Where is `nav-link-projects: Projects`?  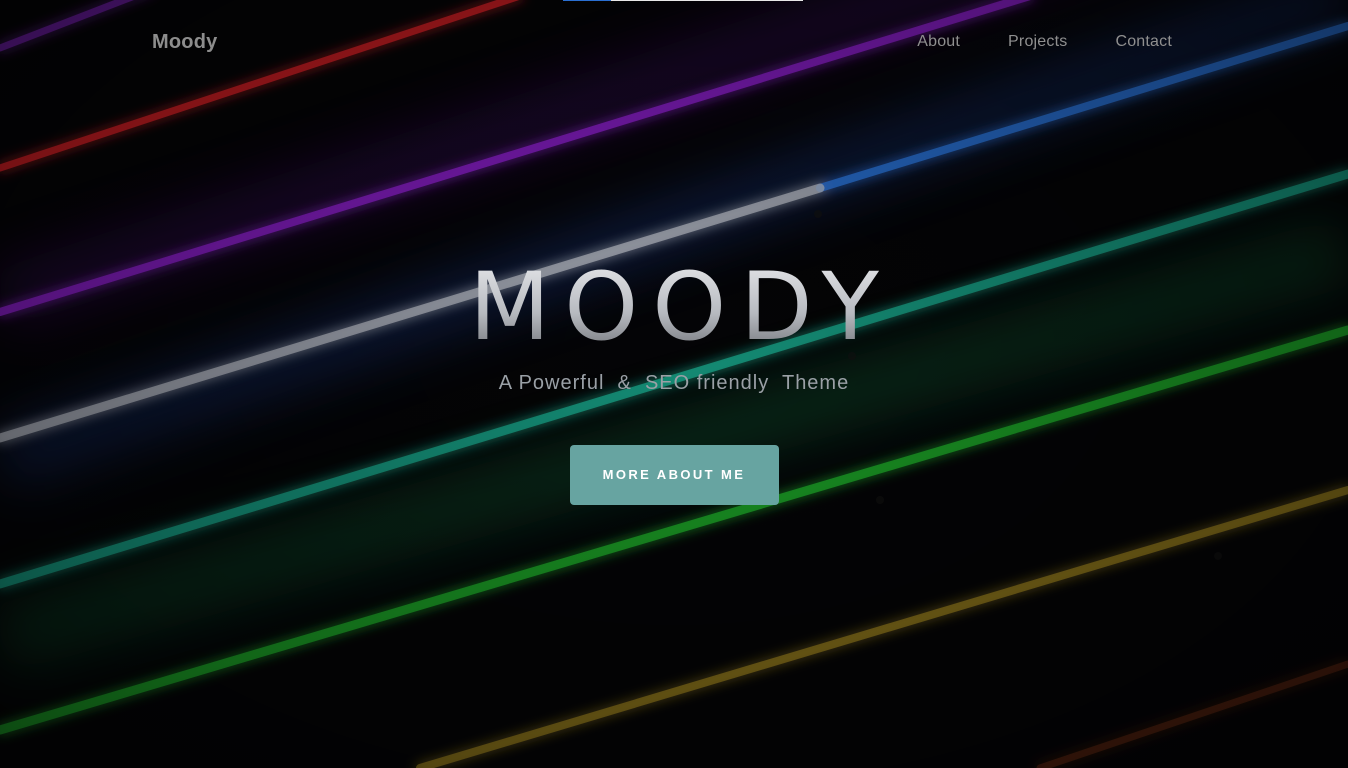 nav-link-projects: Projects is located at coordinates (1037, 42).